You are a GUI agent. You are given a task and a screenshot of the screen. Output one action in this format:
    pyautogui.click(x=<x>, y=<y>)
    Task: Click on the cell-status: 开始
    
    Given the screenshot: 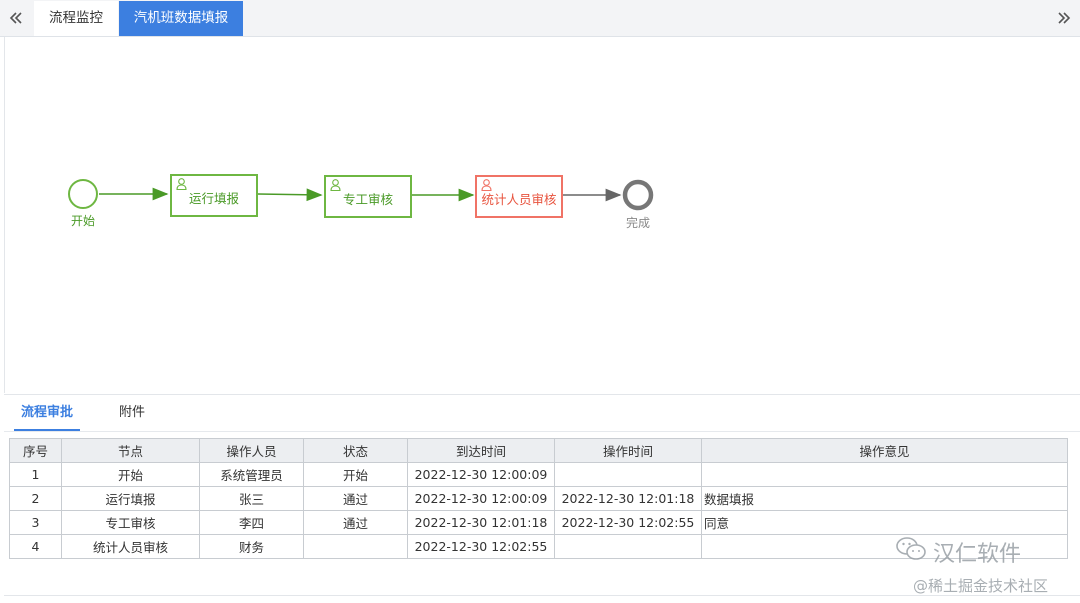 What is the action you would take?
    pyautogui.click(x=355, y=474)
    